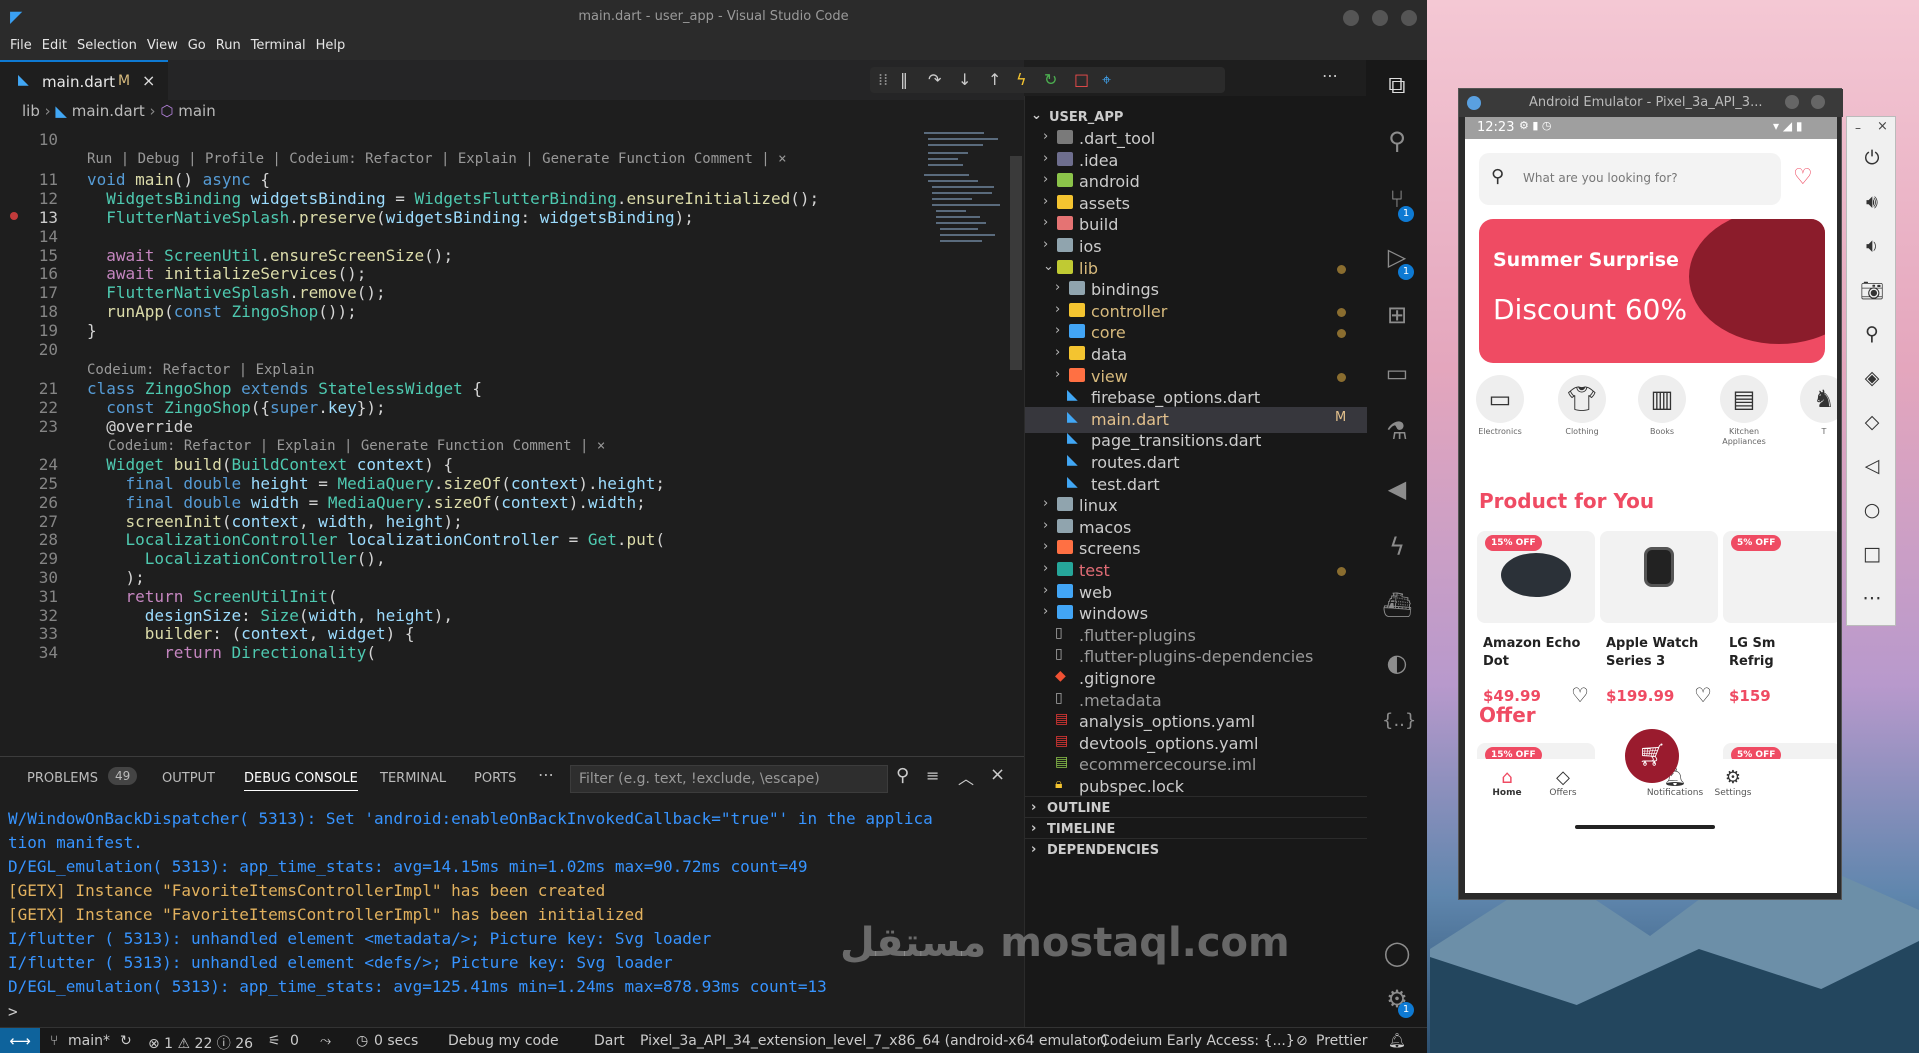 This screenshot has height=1053, width=1919. I want to click on breadcrumb-folder: lib, so click(31, 111).